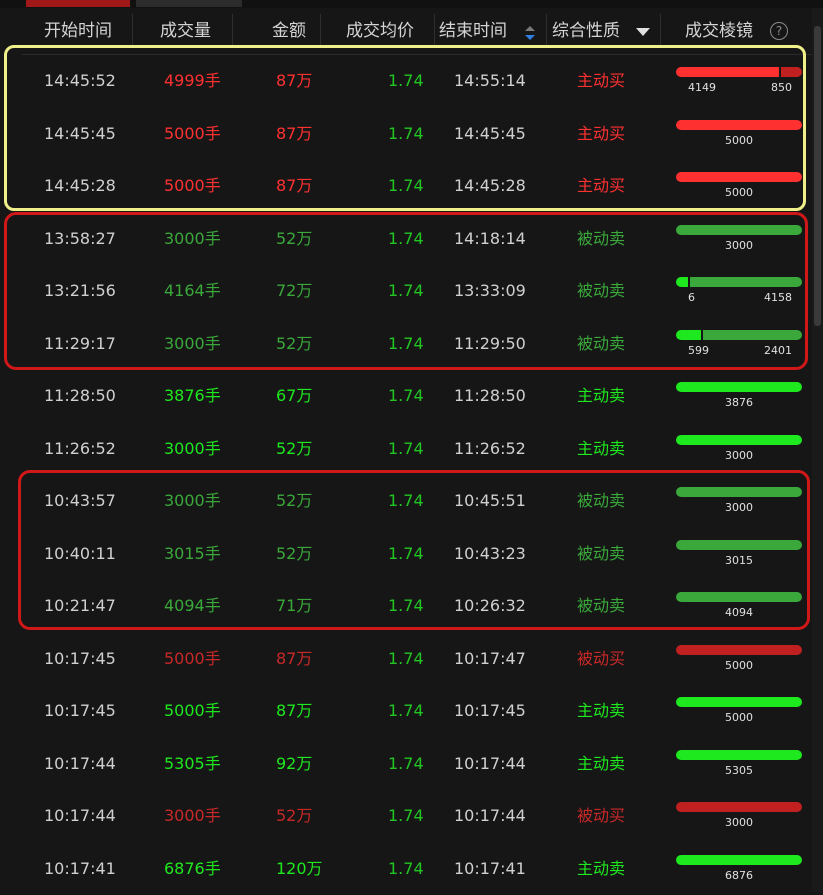  I want to click on end-time-cell: 11:26:52, so click(490, 449).